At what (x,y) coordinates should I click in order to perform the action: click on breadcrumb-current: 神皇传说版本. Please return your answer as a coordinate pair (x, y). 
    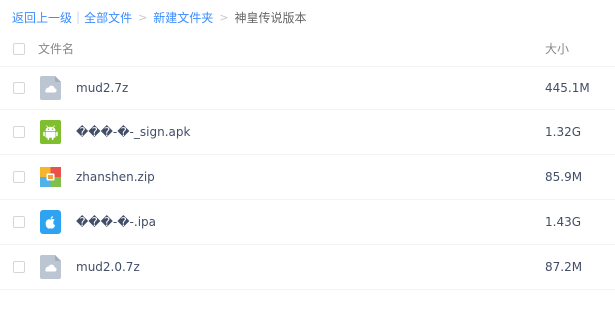
    Looking at the image, I should click on (270, 17).